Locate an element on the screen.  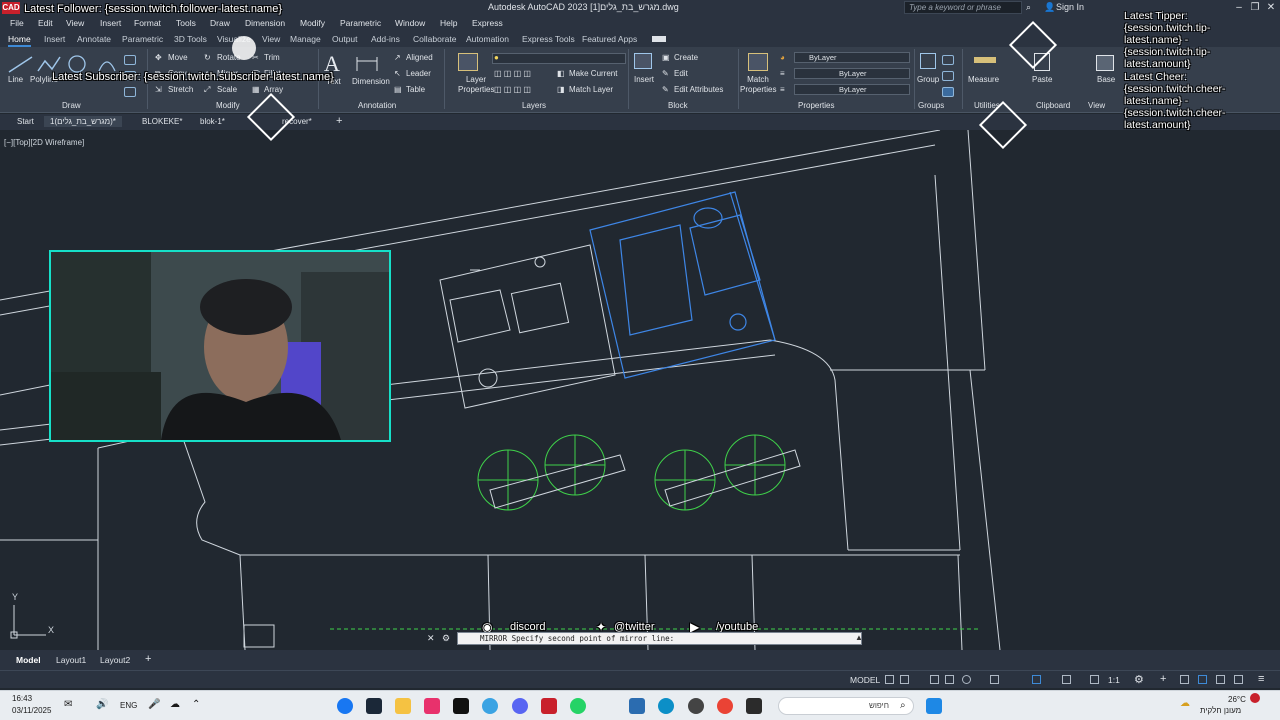
new-layout-button: + is located at coordinates (148, 659).